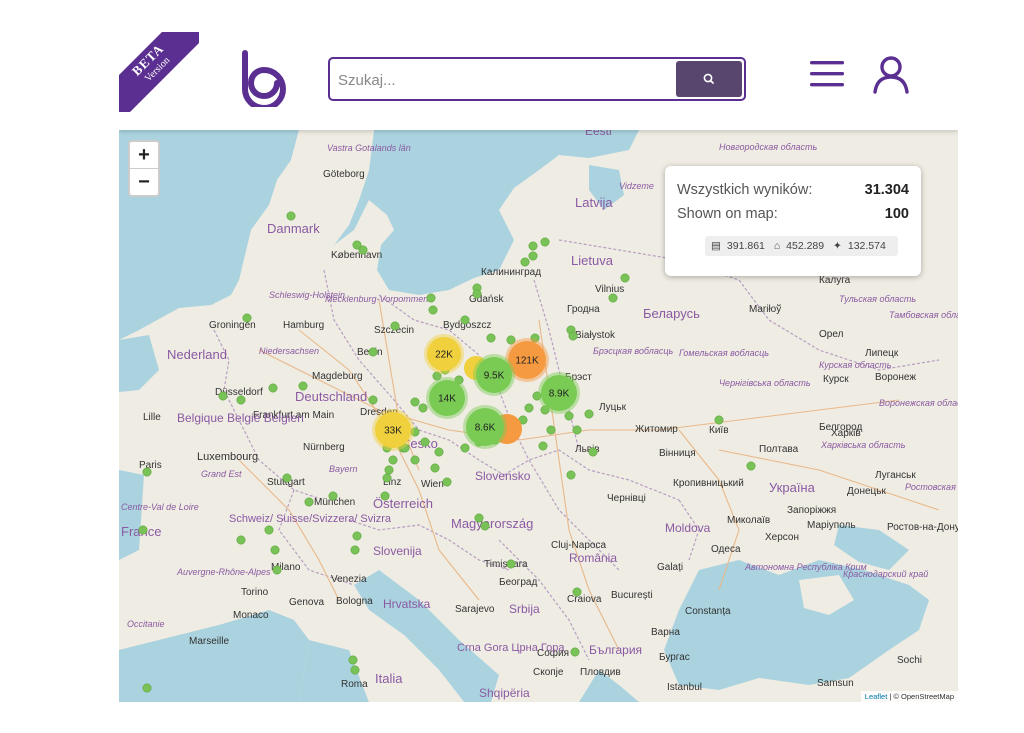 This screenshot has height=733, width=1024. Describe the element at coordinates (152, 417) in the screenshot. I see `map-label-lille: Lille` at that location.